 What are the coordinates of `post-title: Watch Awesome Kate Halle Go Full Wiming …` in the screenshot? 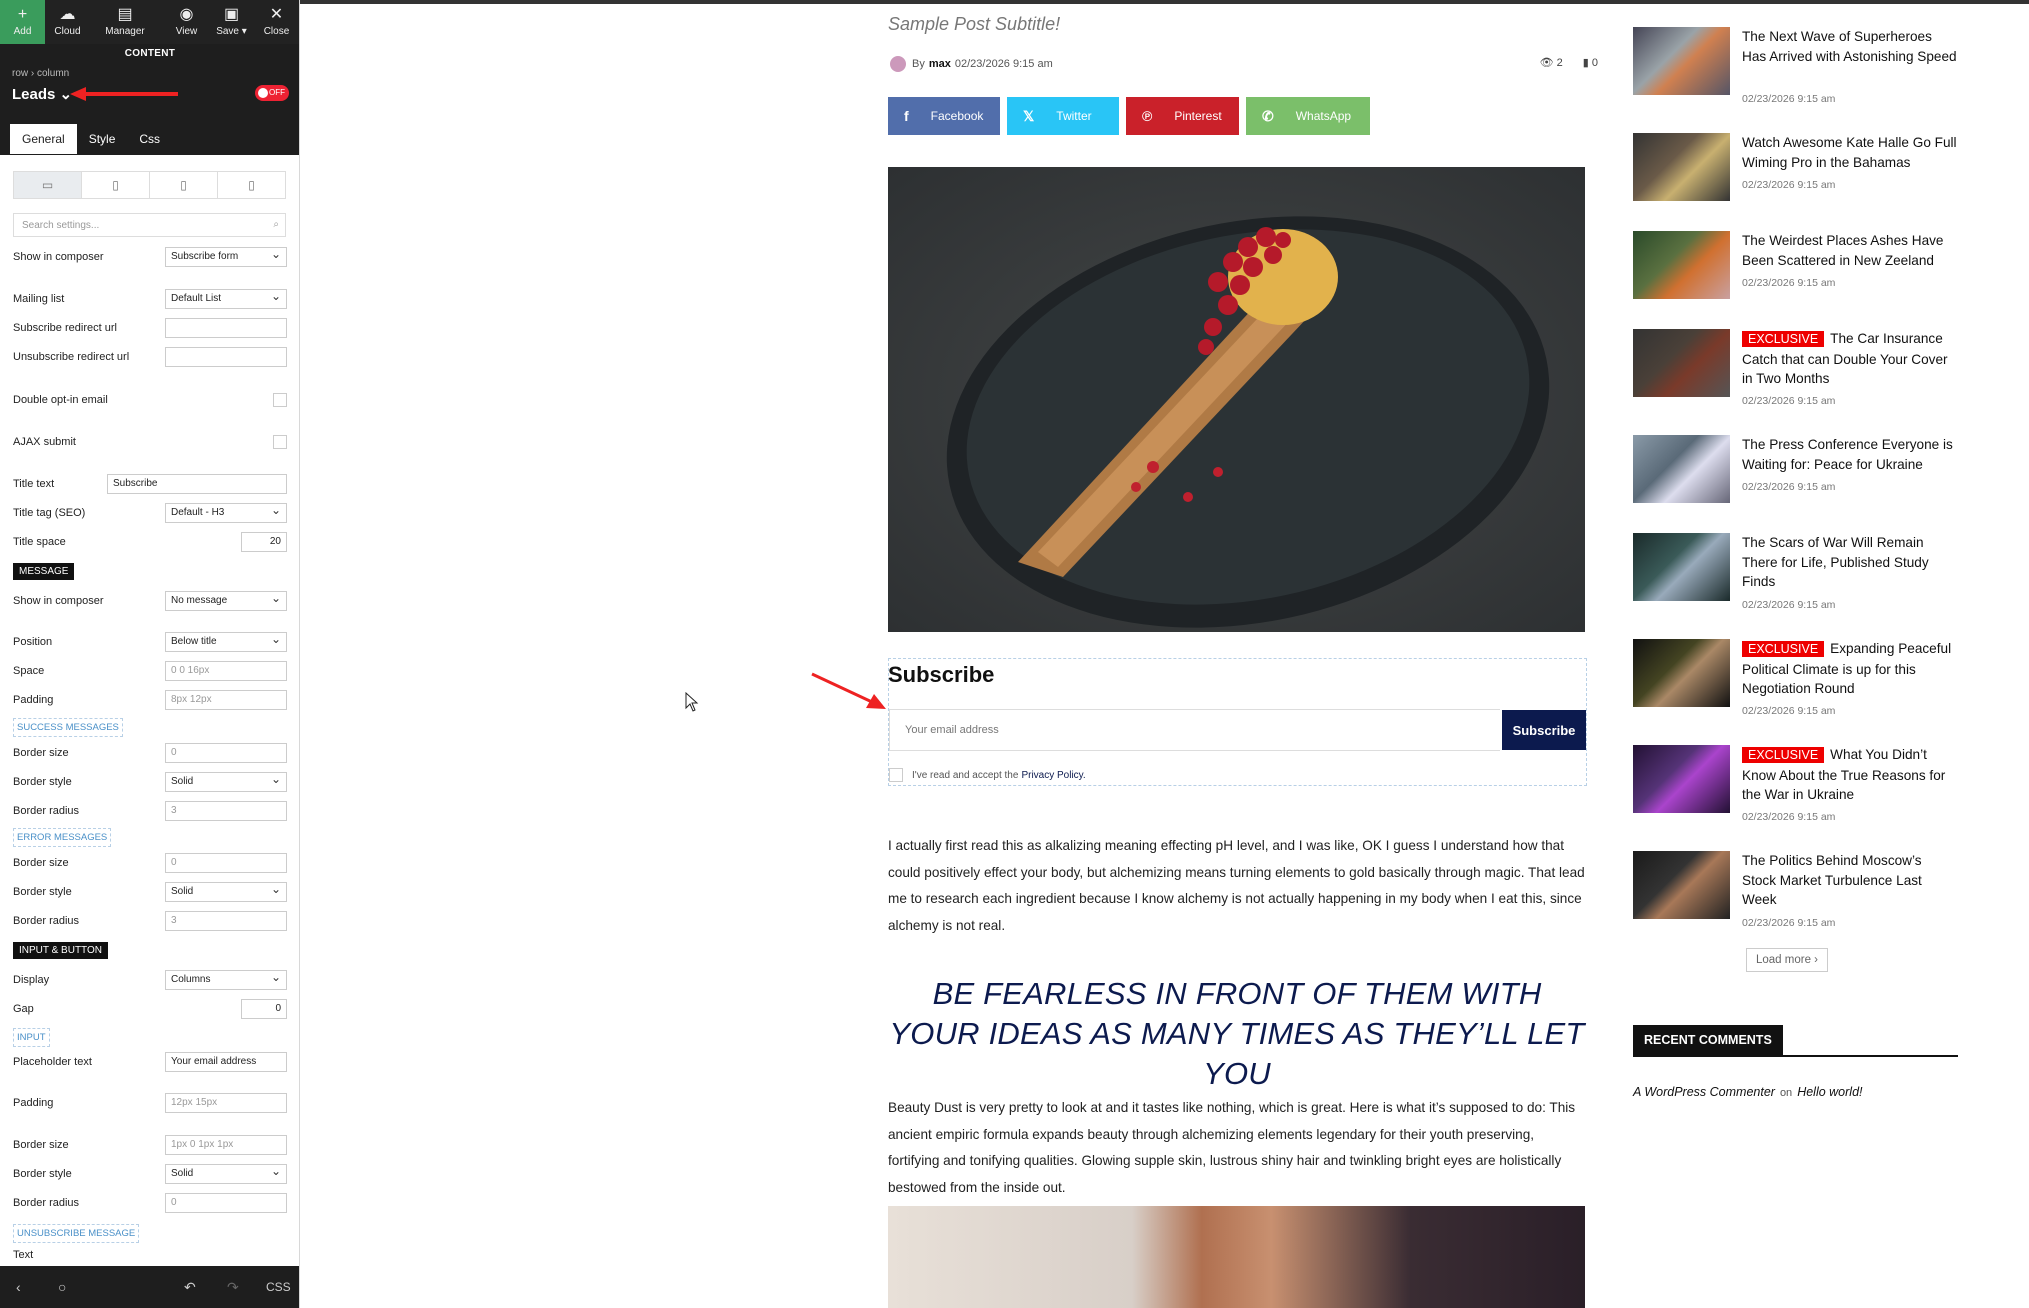 It's located at (1850, 152).